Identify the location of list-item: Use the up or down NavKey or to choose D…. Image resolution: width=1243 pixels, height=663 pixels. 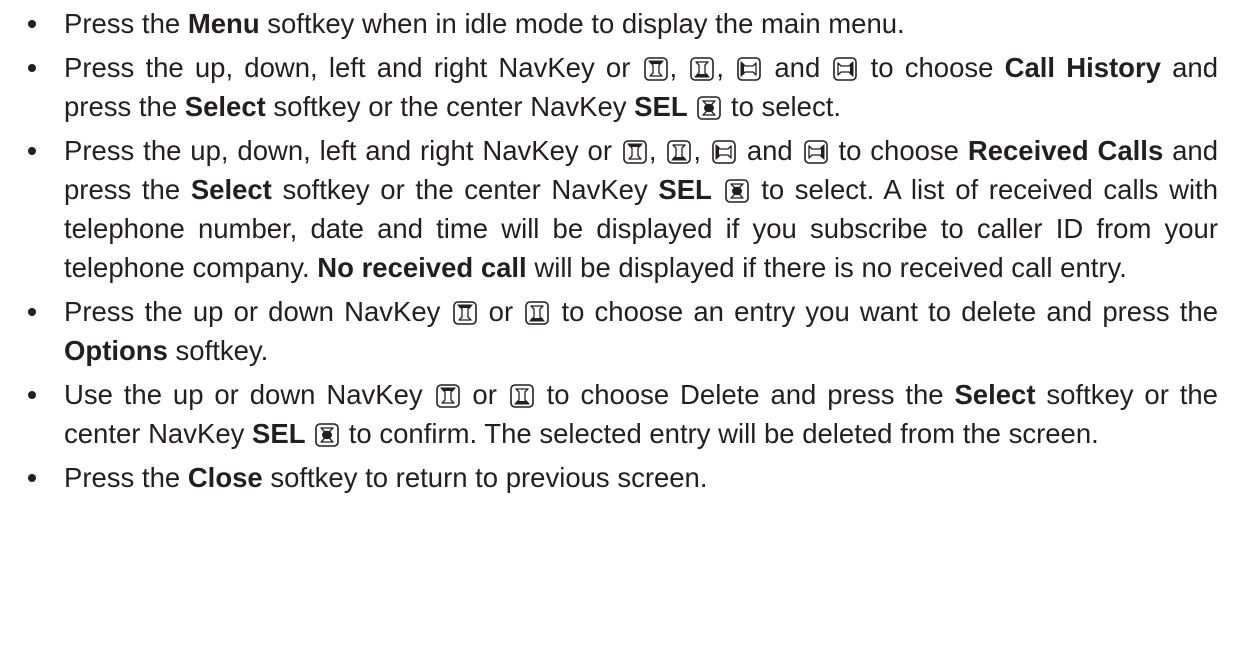
(620, 414).